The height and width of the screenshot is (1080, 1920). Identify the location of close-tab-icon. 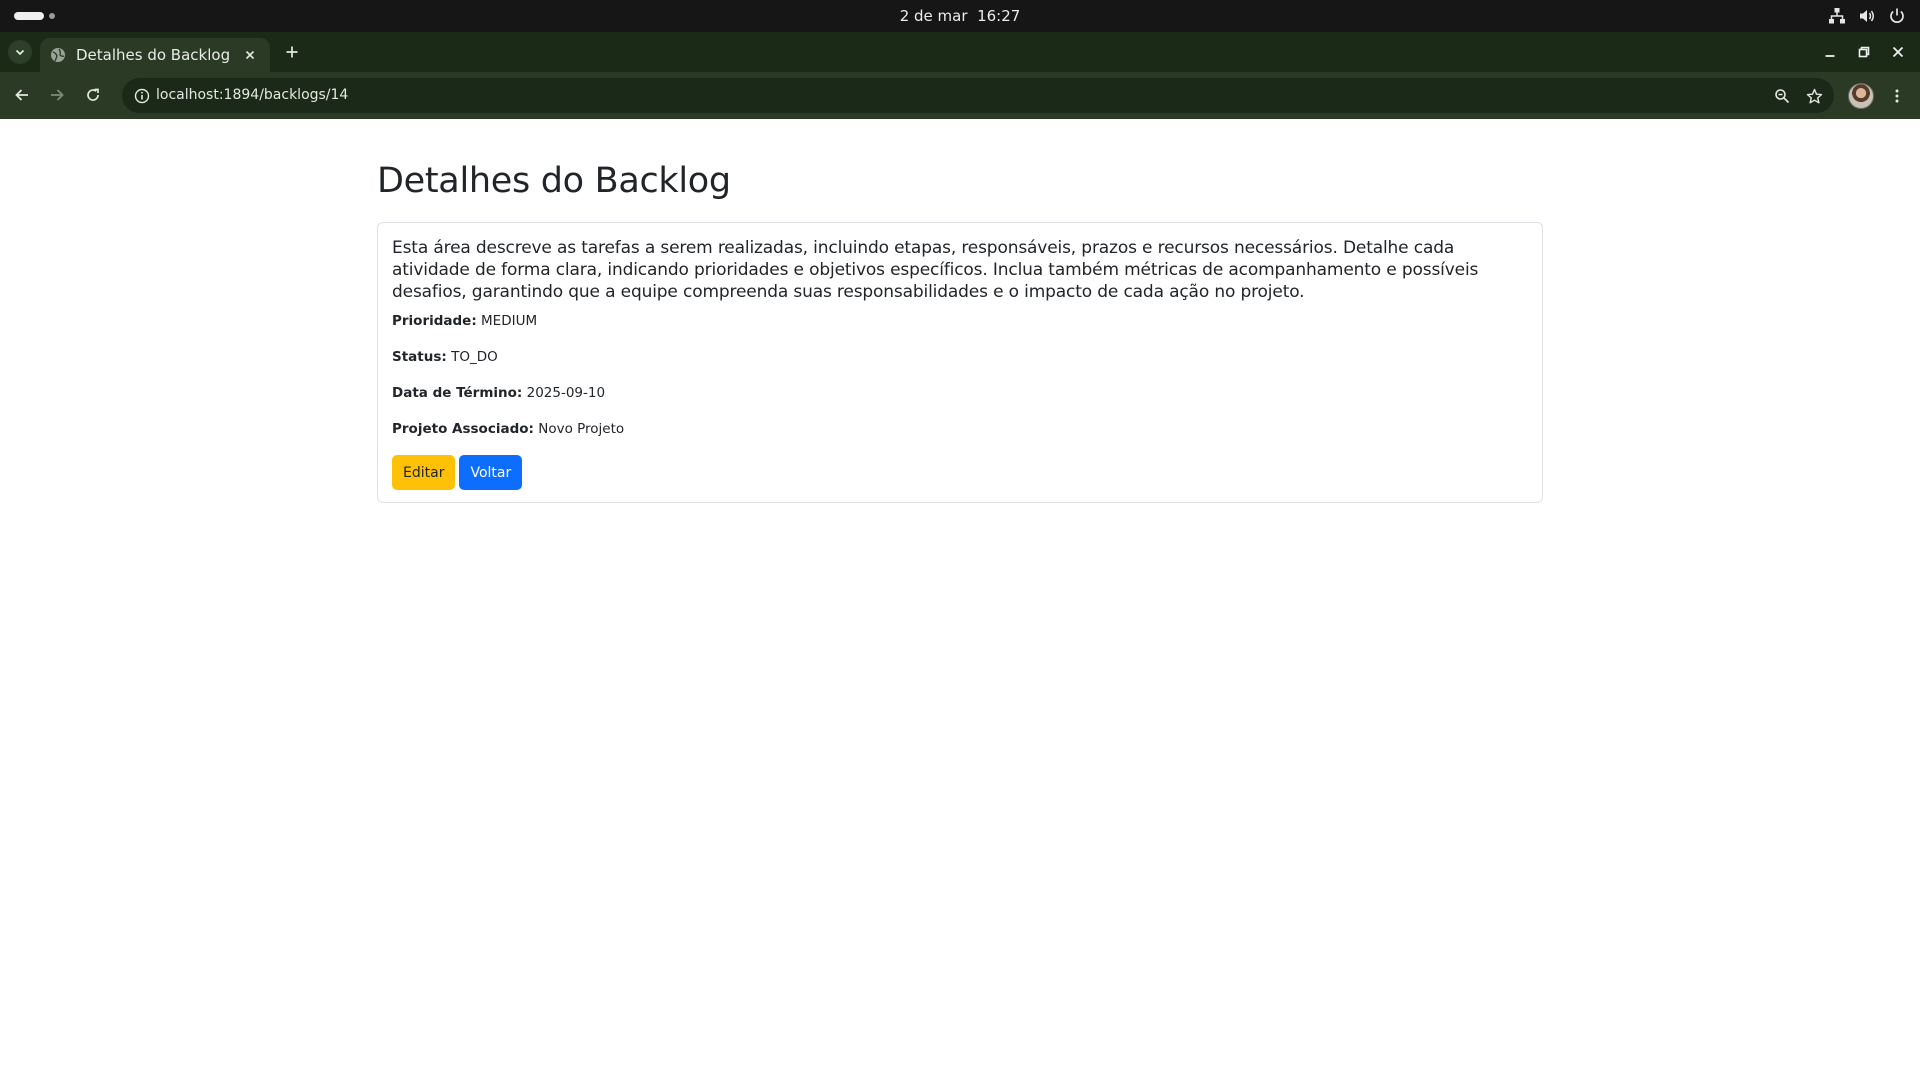
(250, 55).